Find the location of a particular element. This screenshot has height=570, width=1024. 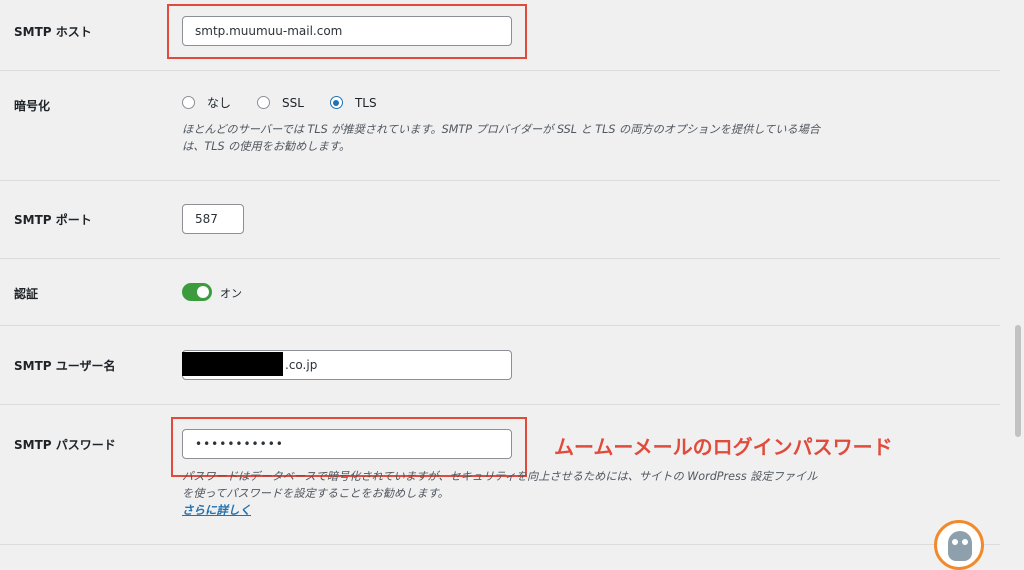

radio-none-button is located at coordinates (188, 102).